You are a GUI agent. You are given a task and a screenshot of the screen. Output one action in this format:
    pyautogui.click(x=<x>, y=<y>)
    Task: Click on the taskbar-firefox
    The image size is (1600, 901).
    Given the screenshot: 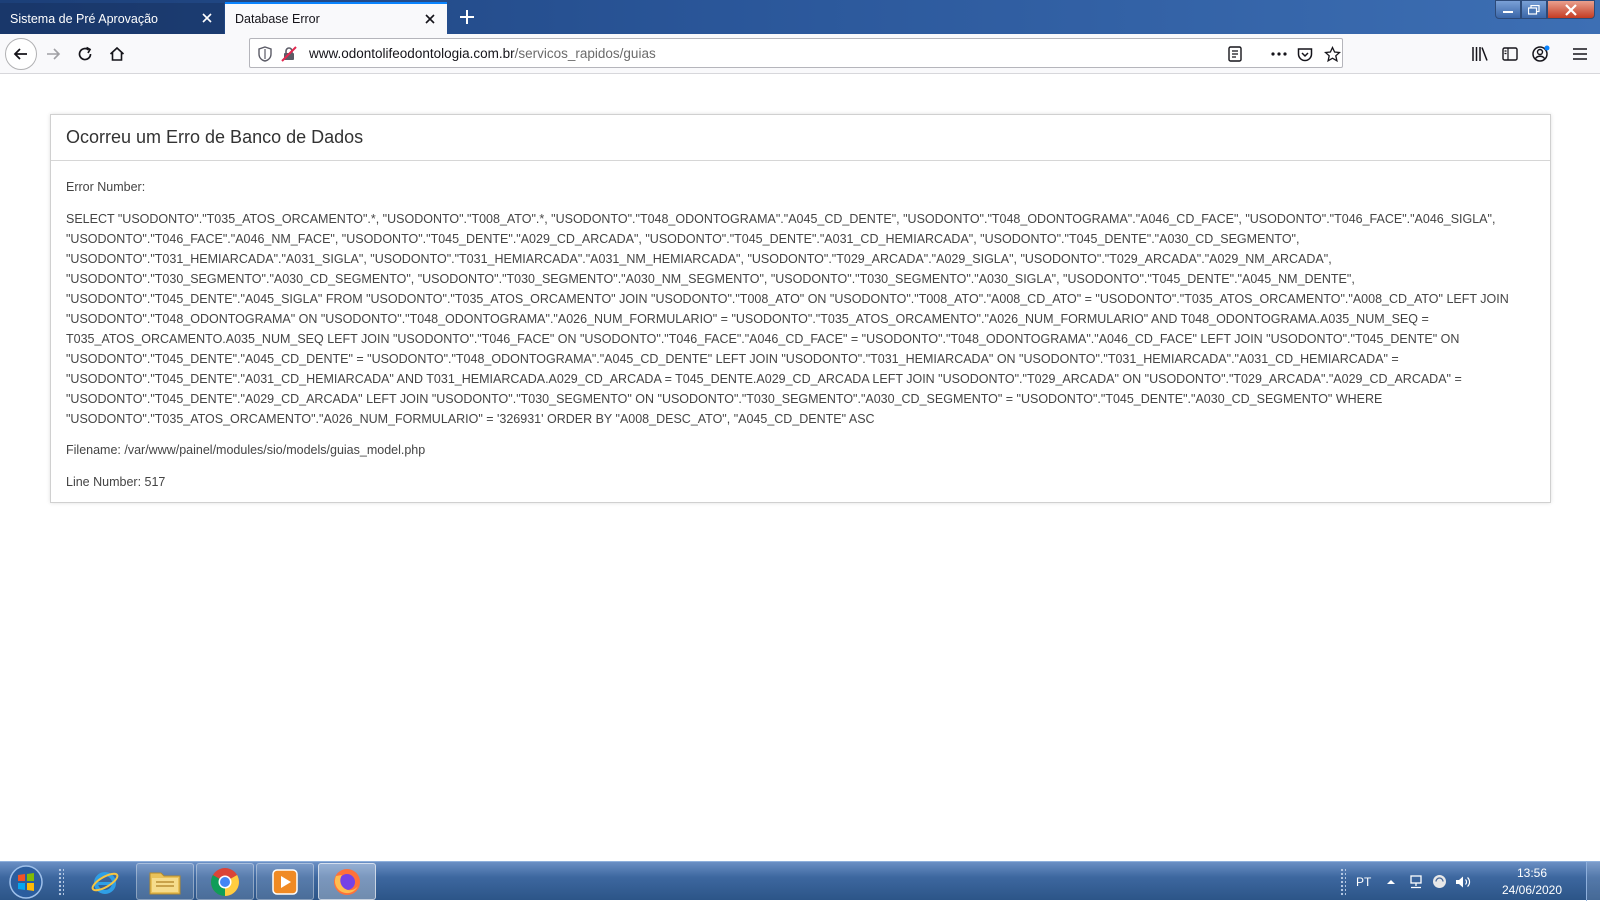 What is the action you would take?
    pyautogui.click(x=347, y=881)
    